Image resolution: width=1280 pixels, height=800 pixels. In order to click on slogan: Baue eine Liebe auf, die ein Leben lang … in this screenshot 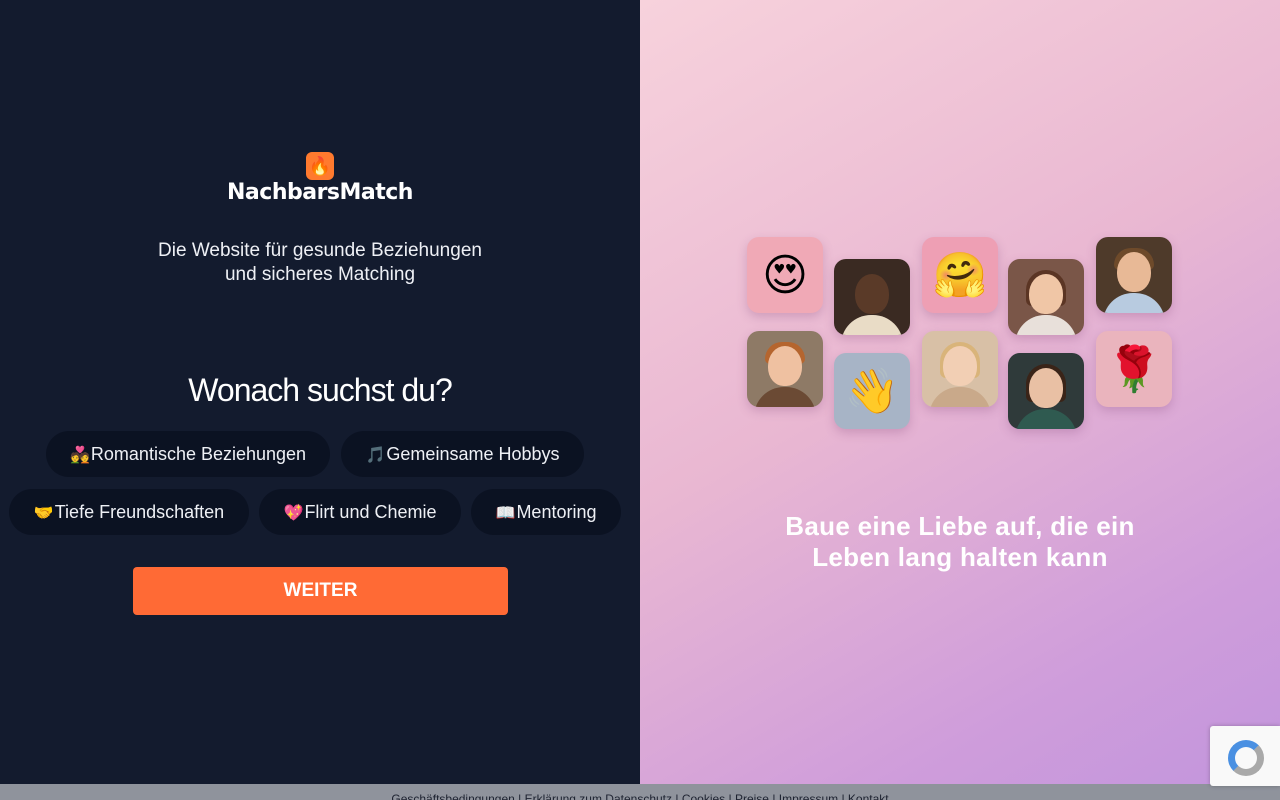, I will do `click(960, 542)`.